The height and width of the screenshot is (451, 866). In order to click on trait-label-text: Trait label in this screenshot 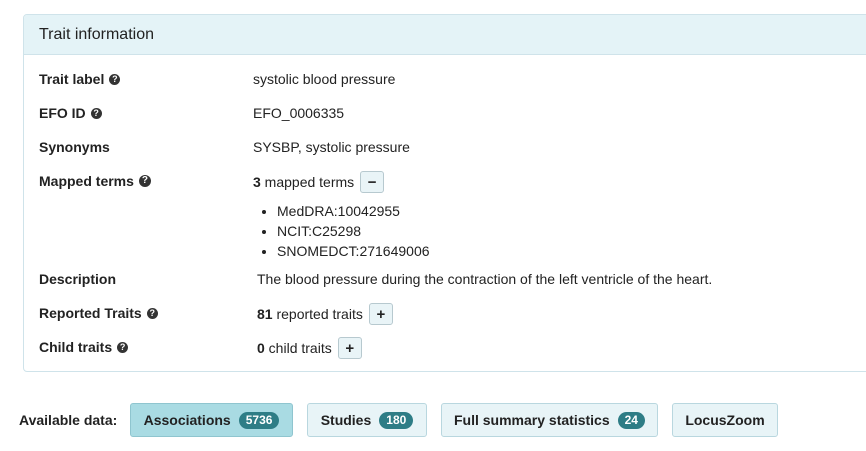, I will do `click(72, 79)`.